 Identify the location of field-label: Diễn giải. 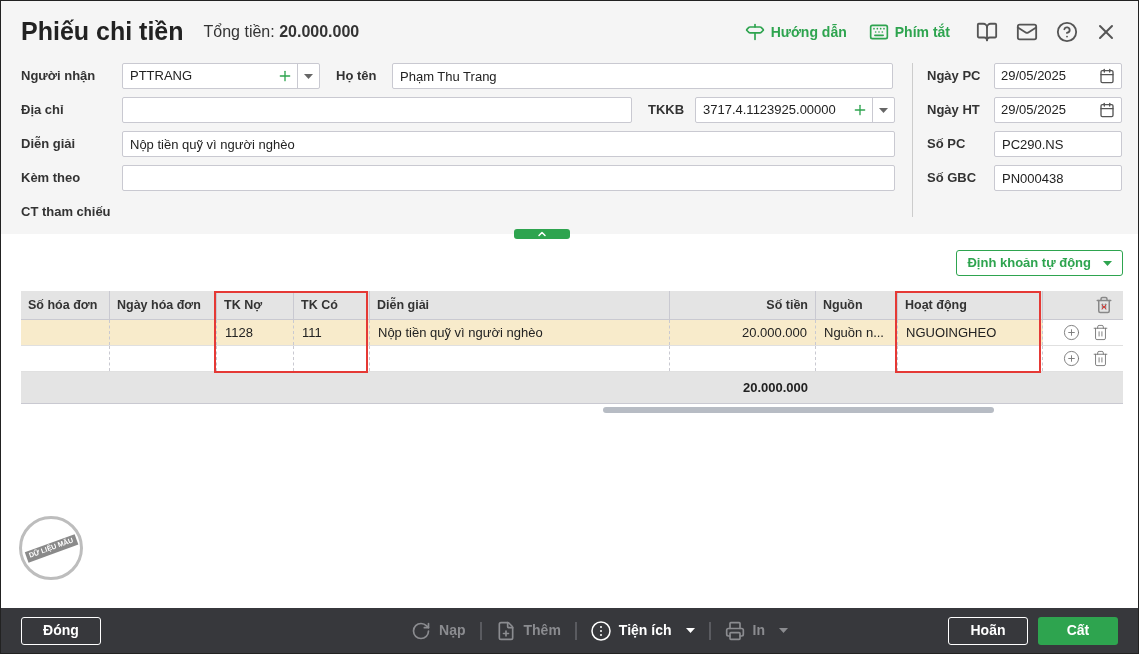
(49, 144).